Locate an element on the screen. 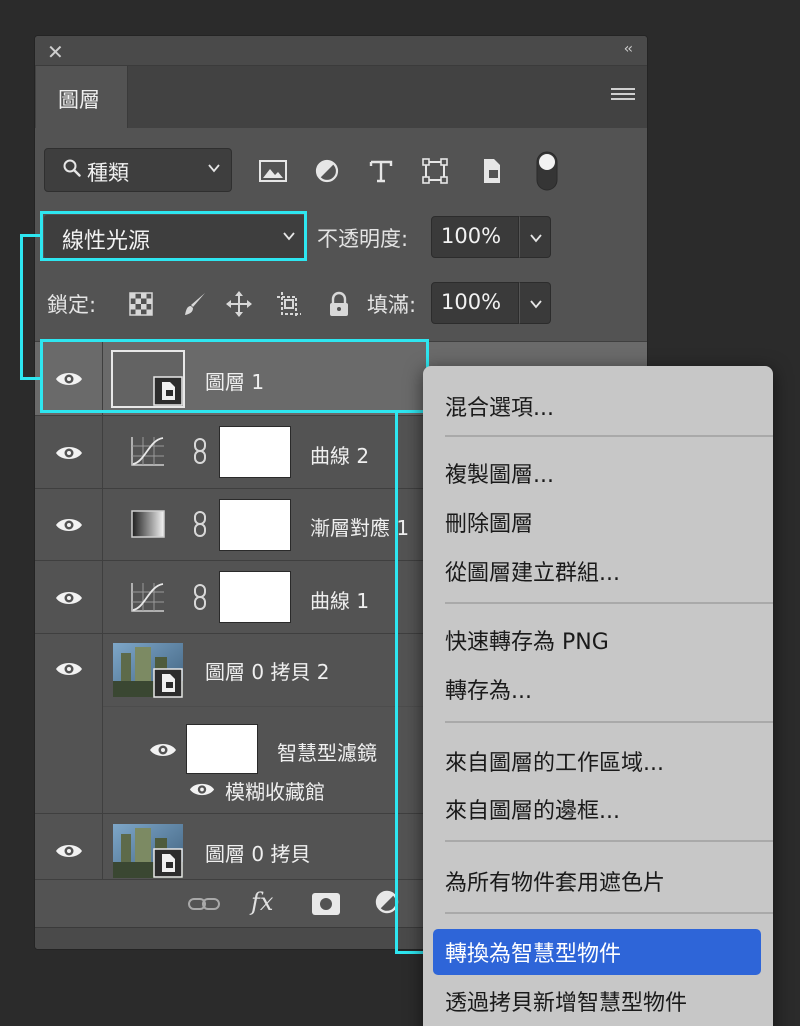 This screenshot has width=800, height=1026. adjustment-layer-icon is located at coordinates (390, 904).